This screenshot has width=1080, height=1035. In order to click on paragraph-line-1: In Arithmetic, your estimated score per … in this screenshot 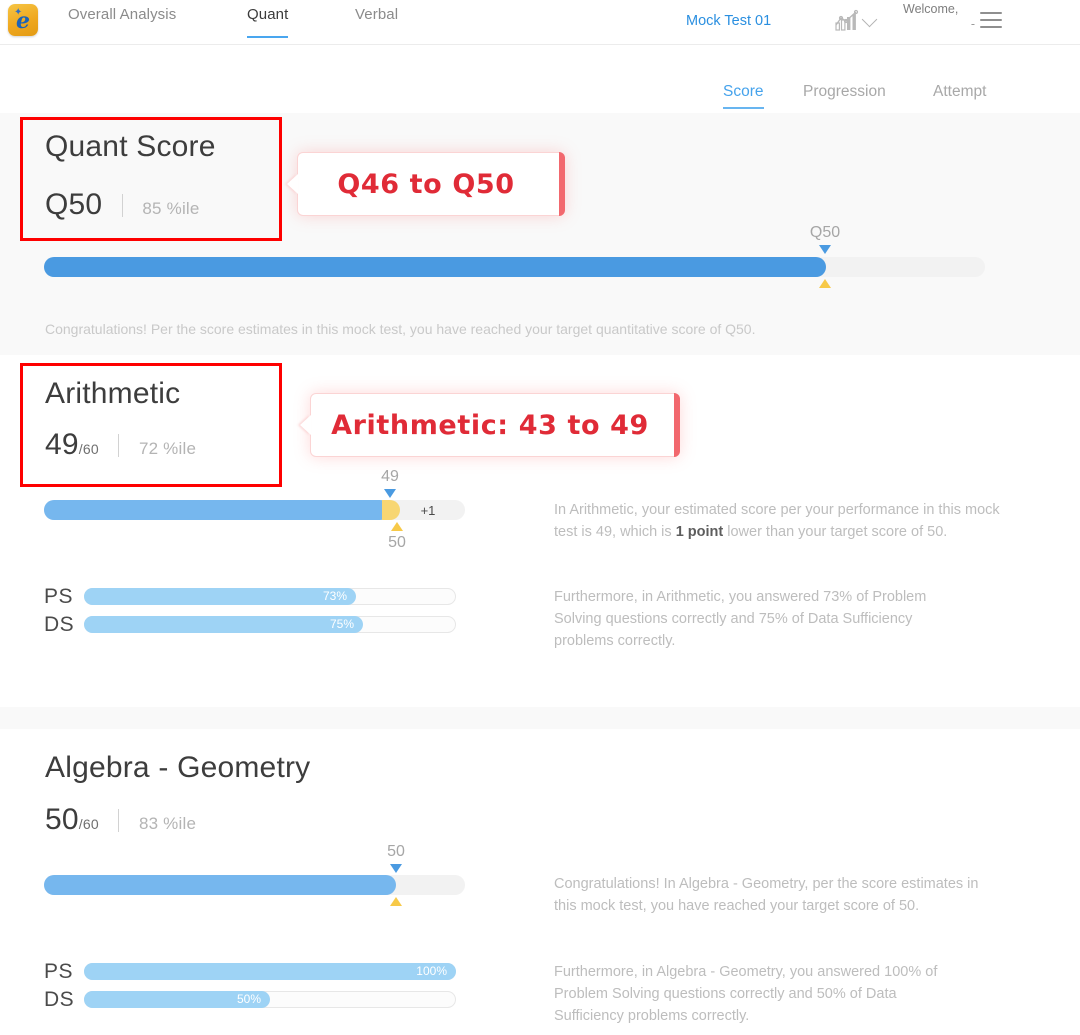, I will do `click(757, 510)`.